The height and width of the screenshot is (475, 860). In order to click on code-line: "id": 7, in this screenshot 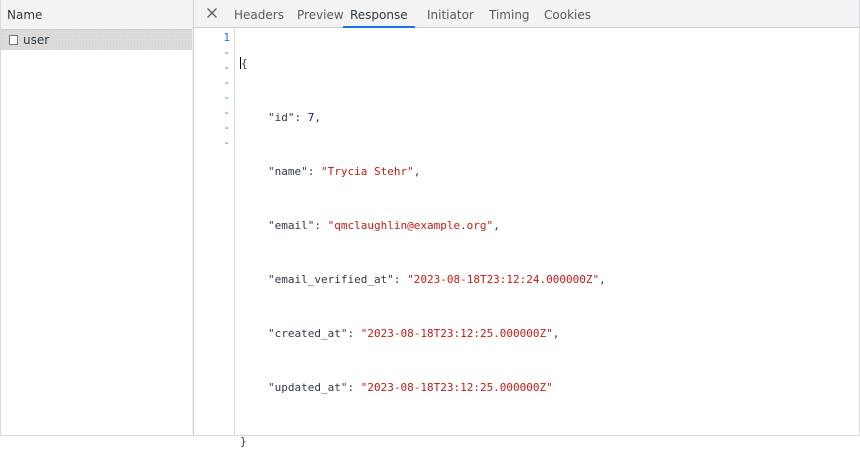, I will do `click(294, 117)`.